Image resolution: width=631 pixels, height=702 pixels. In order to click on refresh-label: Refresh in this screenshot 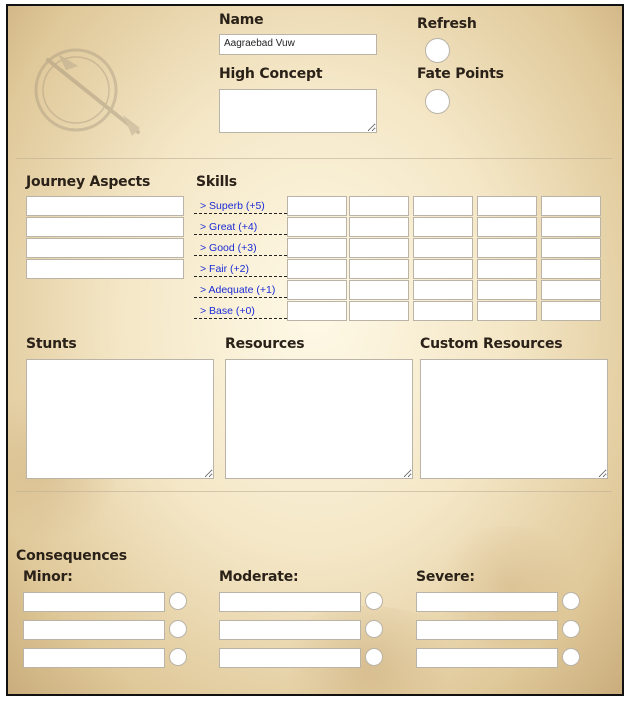, I will do `click(447, 24)`.